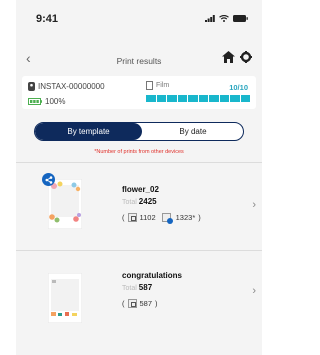  Describe the element at coordinates (238, 87) in the screenshot. I see `film-count: 10/10` at that location.